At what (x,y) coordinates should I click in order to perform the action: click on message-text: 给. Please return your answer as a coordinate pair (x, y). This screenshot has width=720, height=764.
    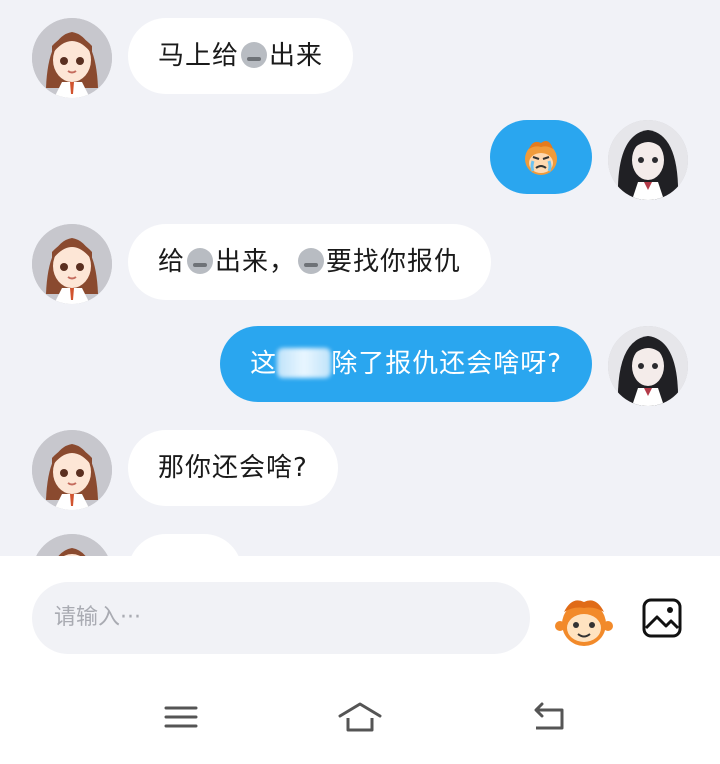
    Looking at the image, I should click on (172, 262).